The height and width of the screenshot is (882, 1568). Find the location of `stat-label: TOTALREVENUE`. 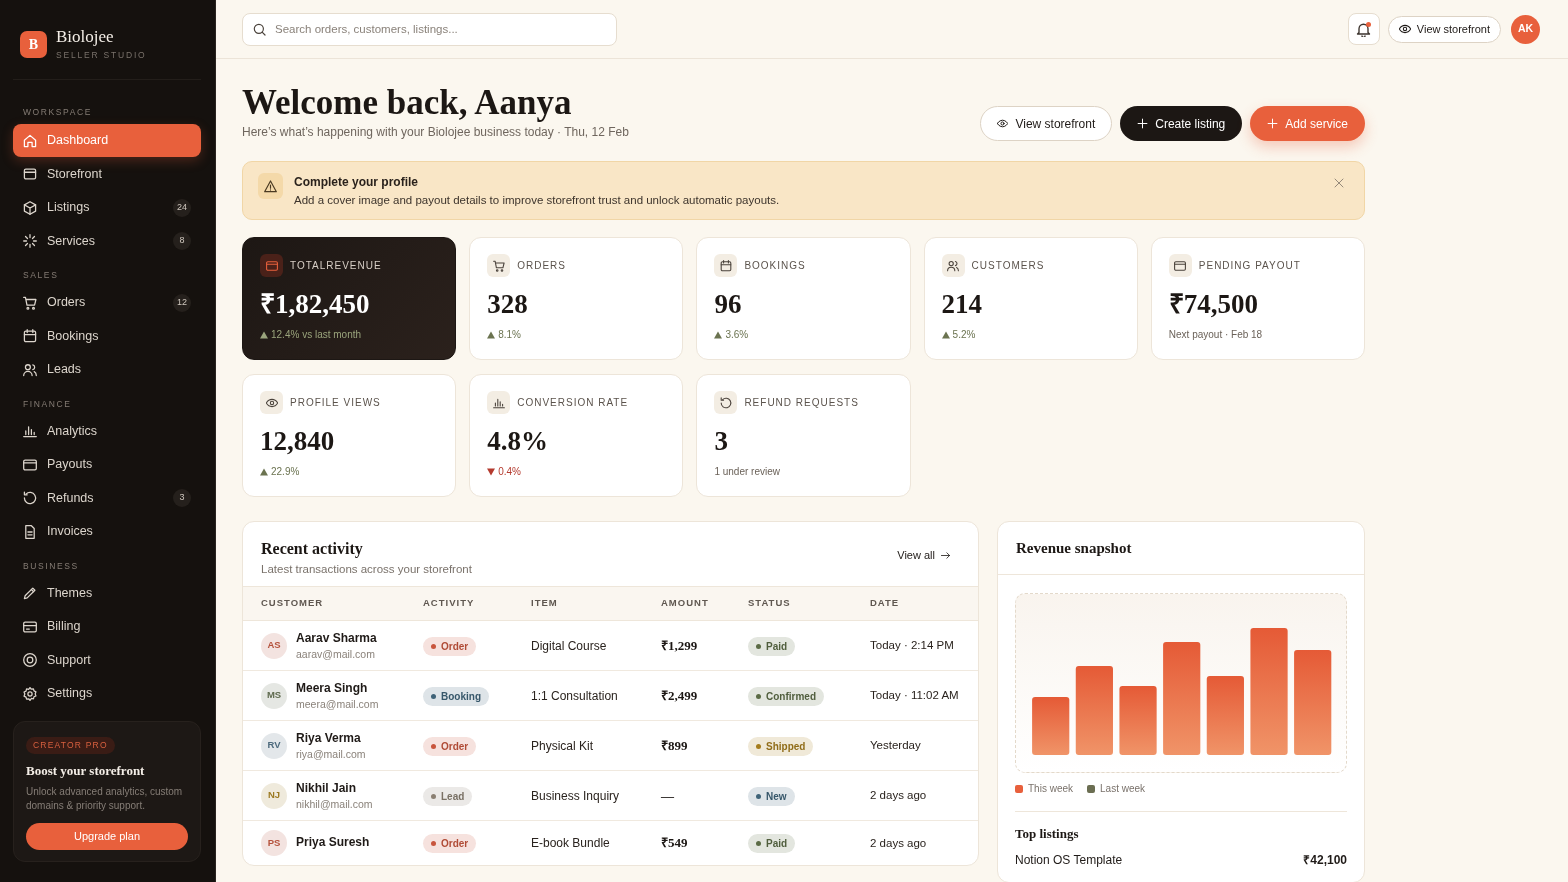

stat-label: TOTALREVENUE is located at coordinates (336, 266).